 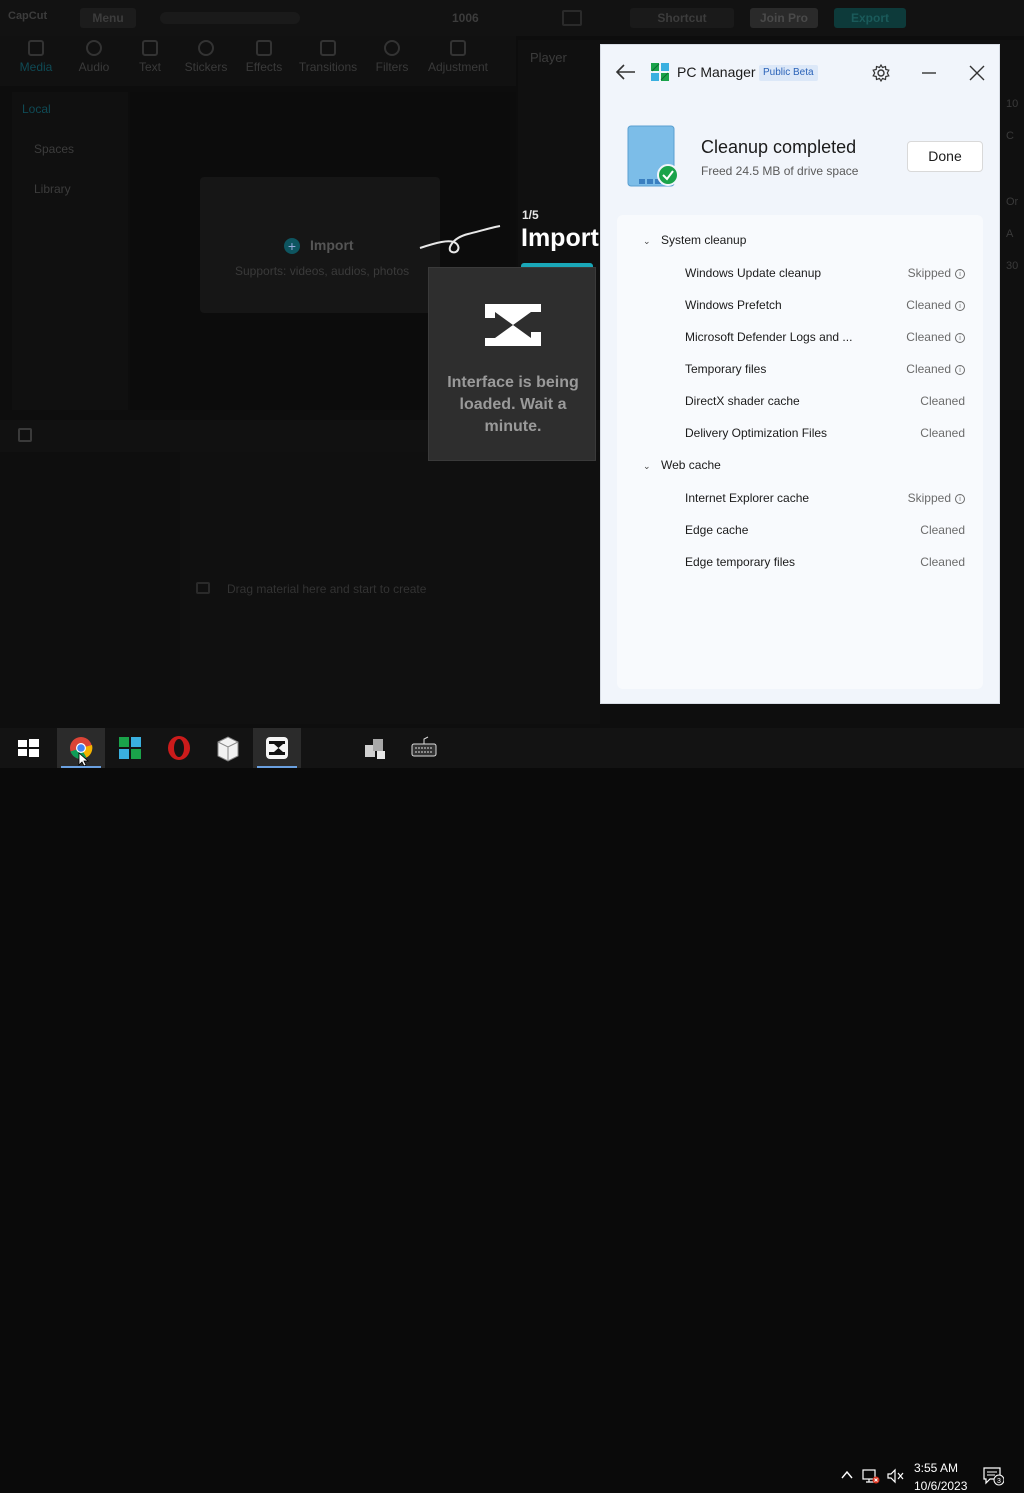 I want to click on sidebar-item-library: Library, so click(x=52, y=189).